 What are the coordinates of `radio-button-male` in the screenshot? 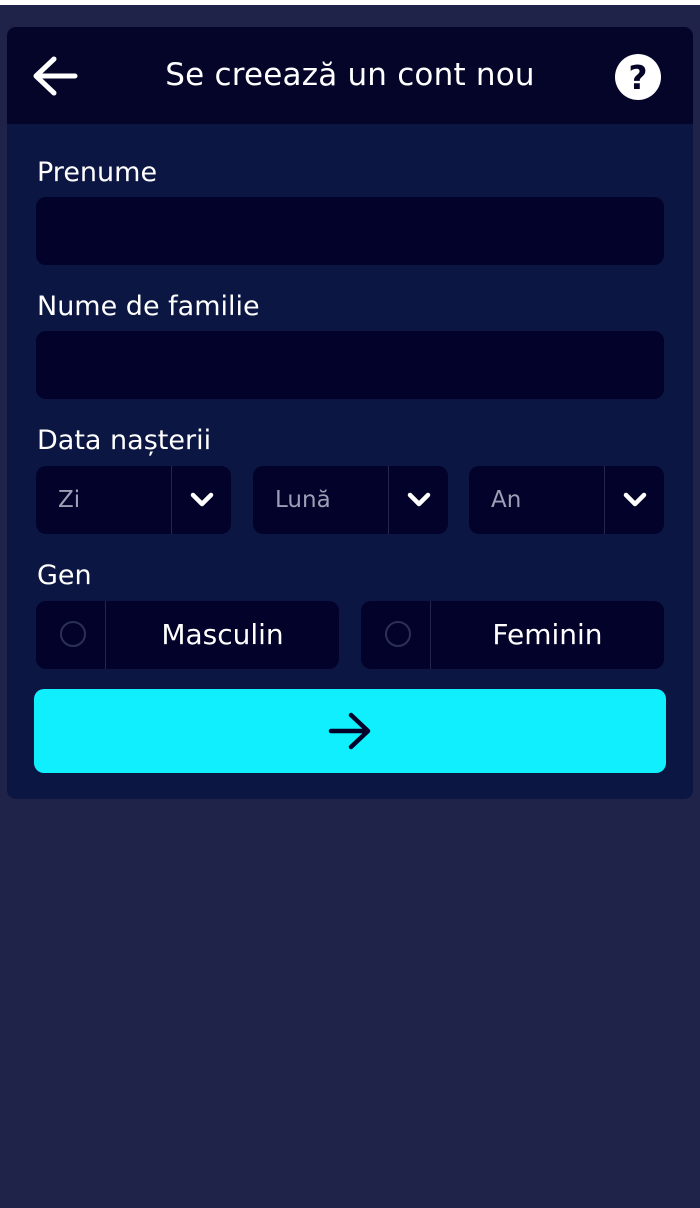 It's located at (73, 634).